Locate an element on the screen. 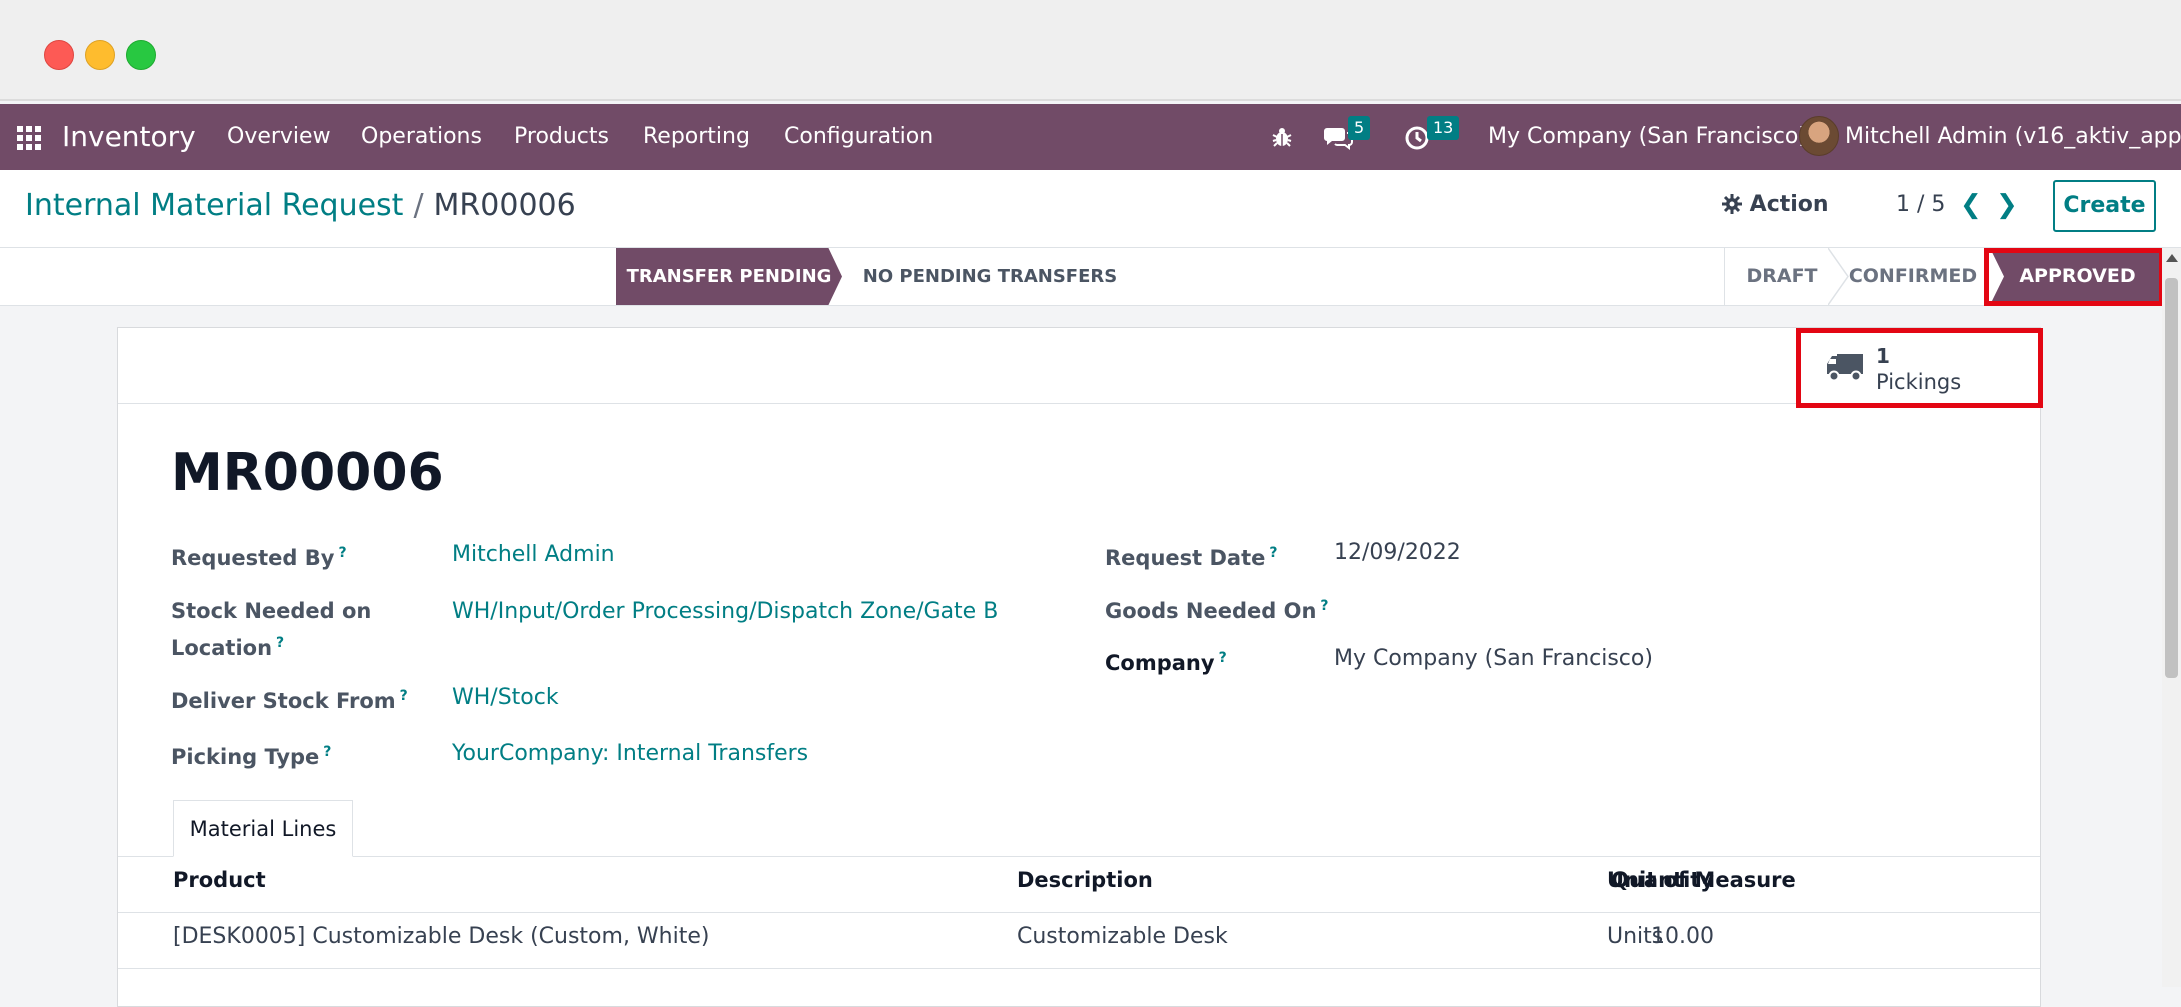 This screenshot has width=2181, height=1007. menu-products: Products is located at coordinates (561, 137).